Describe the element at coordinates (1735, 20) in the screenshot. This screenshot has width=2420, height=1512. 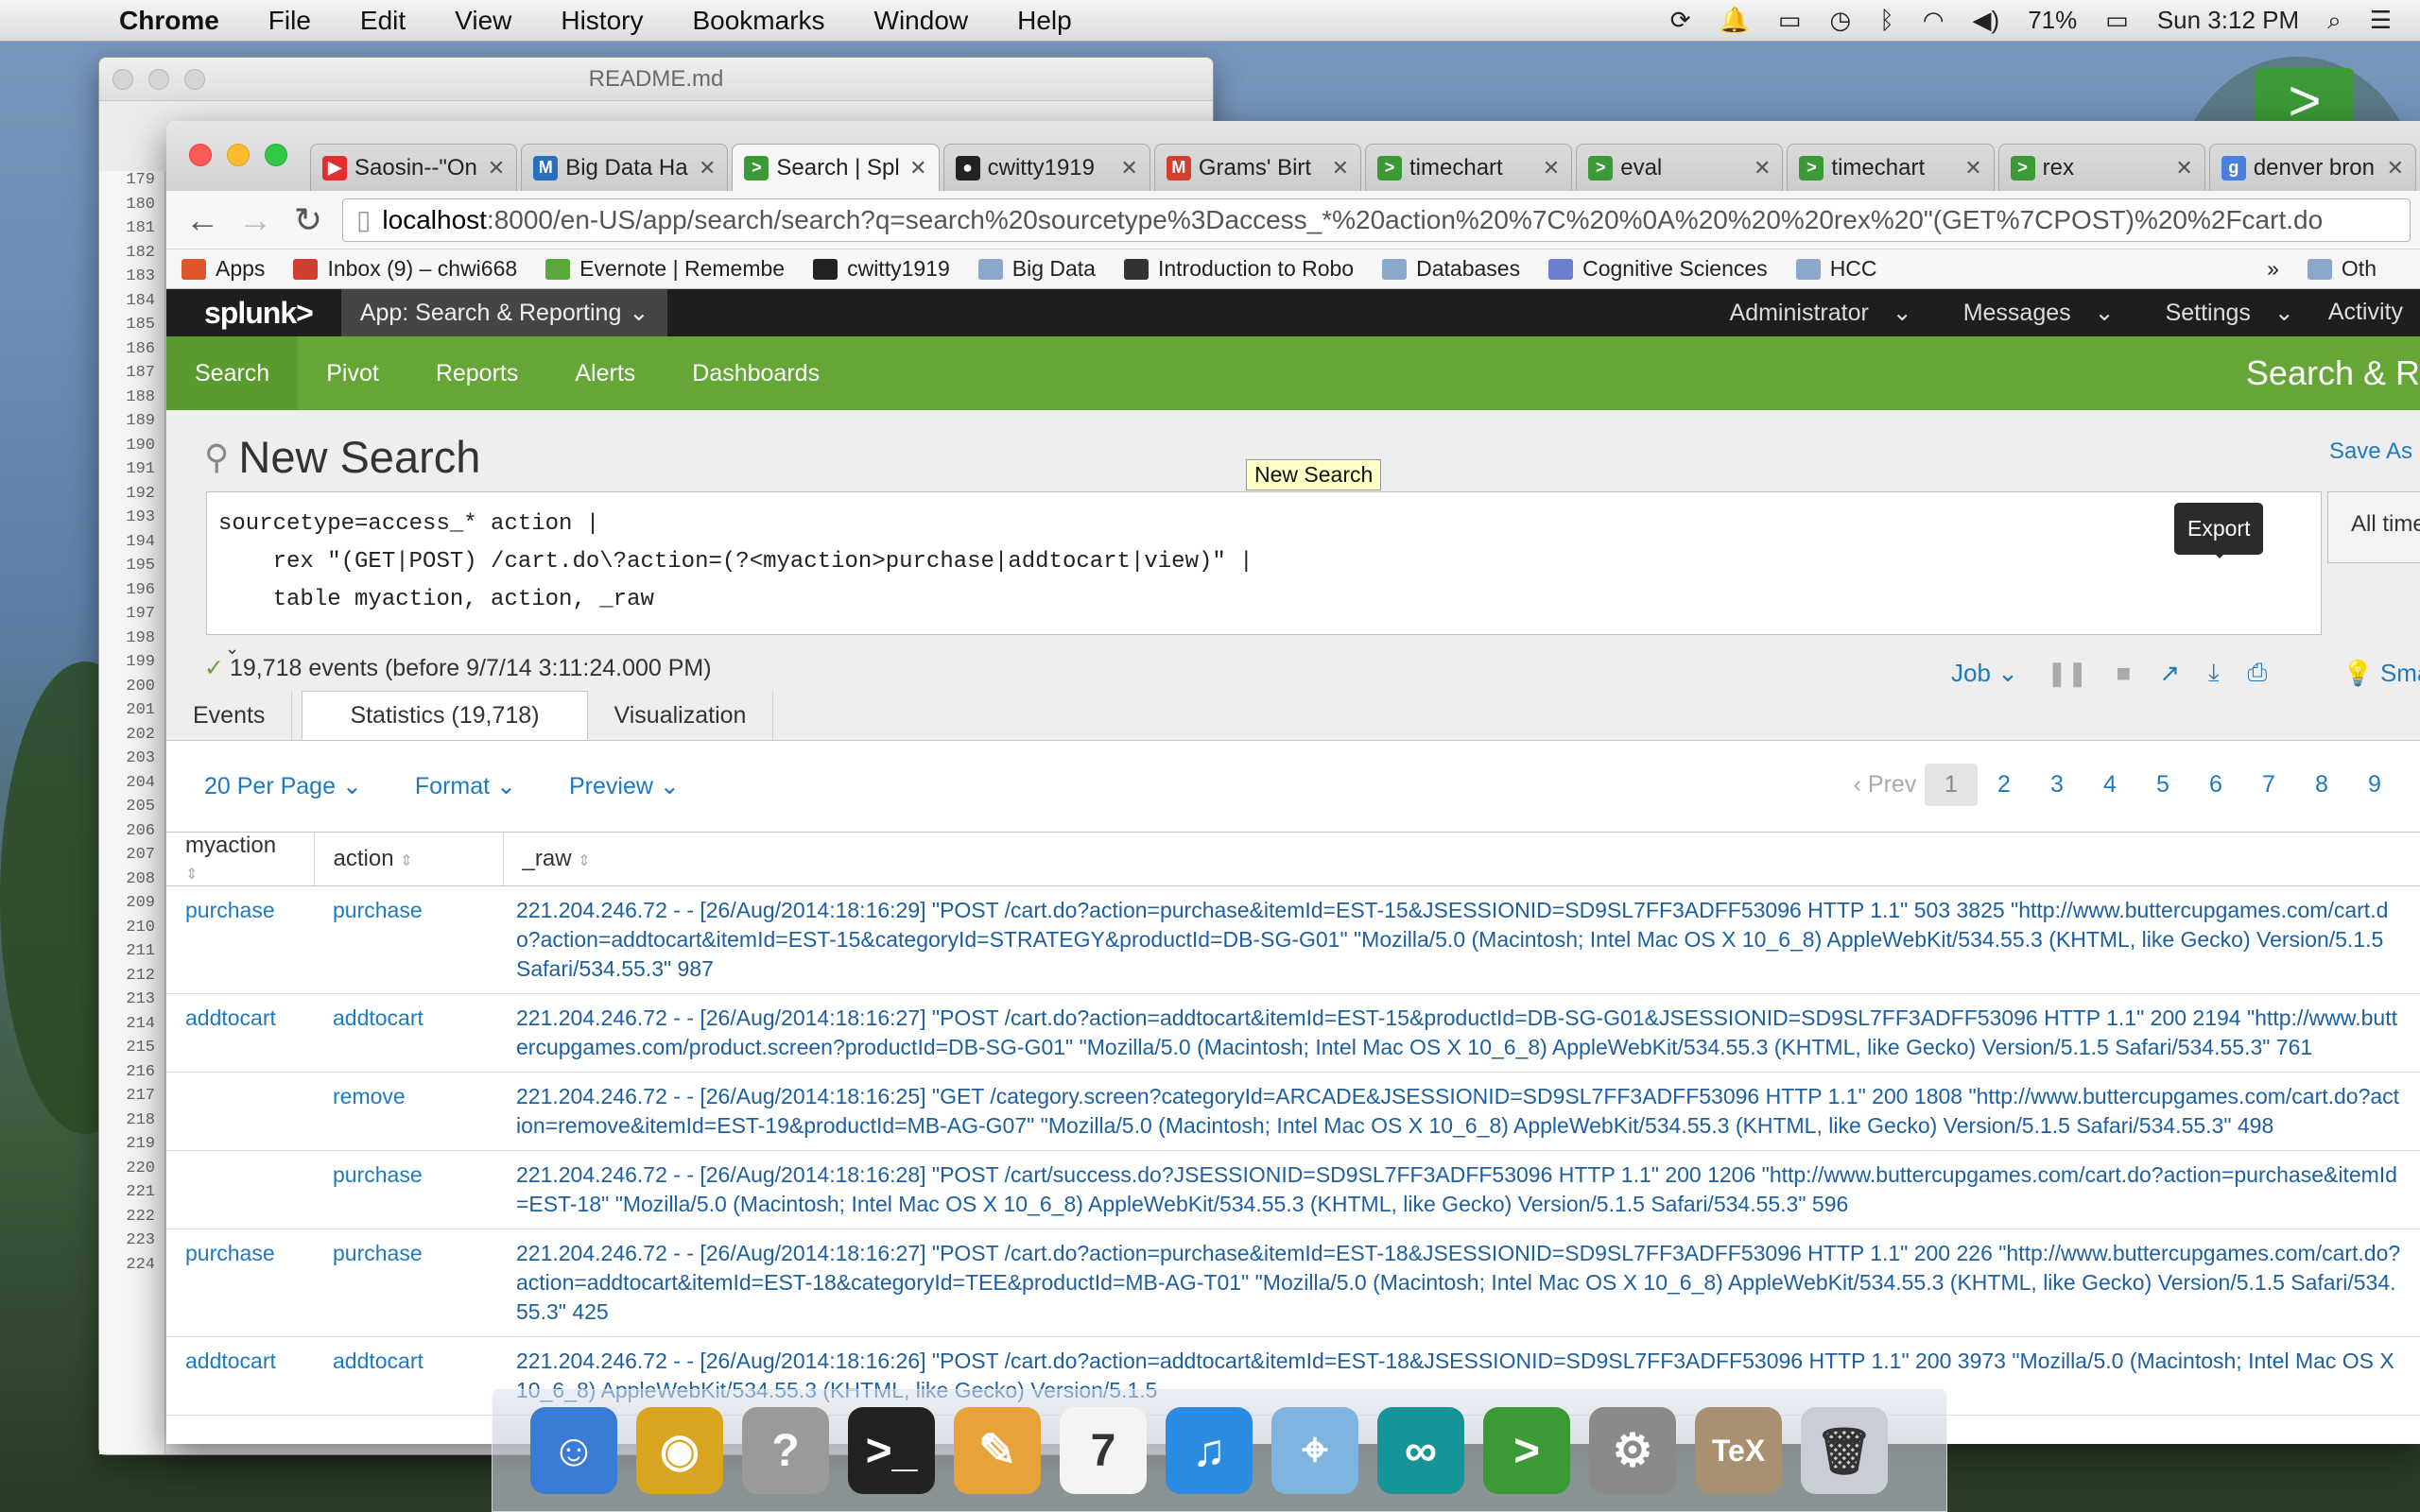
I see `notification-bell-icon: 🔔` at that location.